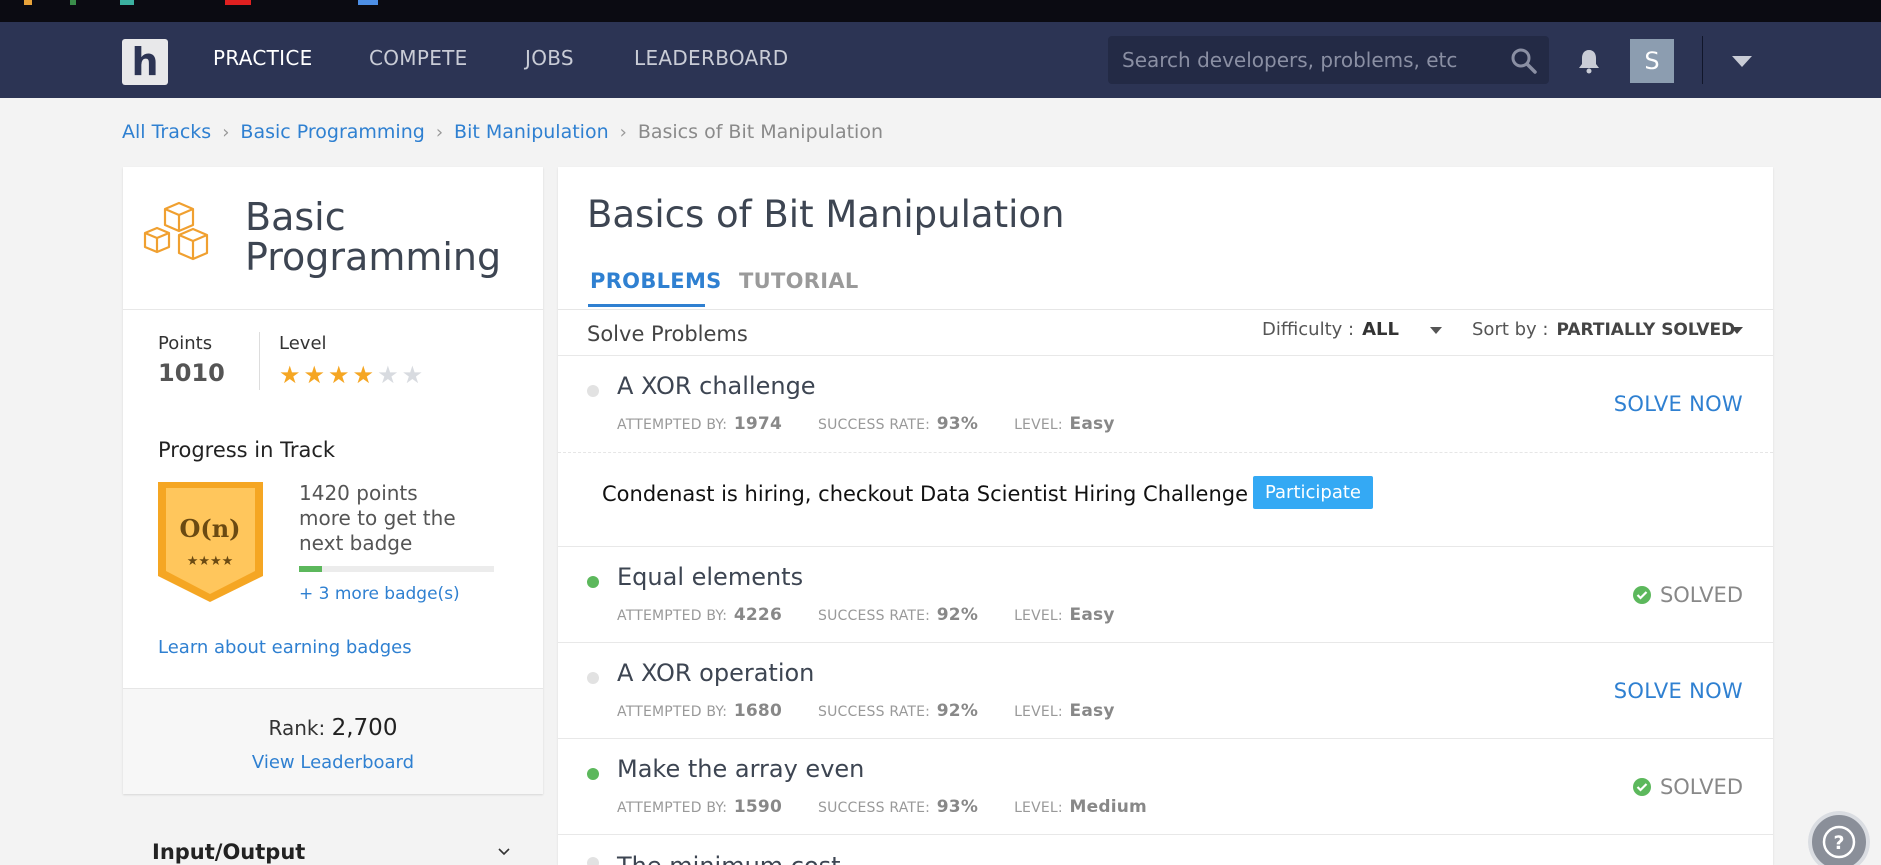  Describe the element at coordinates (311, 569) in the screenshot. I see `badge-progress-fill` at that location.